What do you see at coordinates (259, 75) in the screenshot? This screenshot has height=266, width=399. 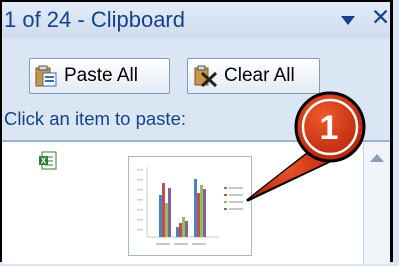 I see `clear-all-label: Clear All` at bounding box center [259, 75].